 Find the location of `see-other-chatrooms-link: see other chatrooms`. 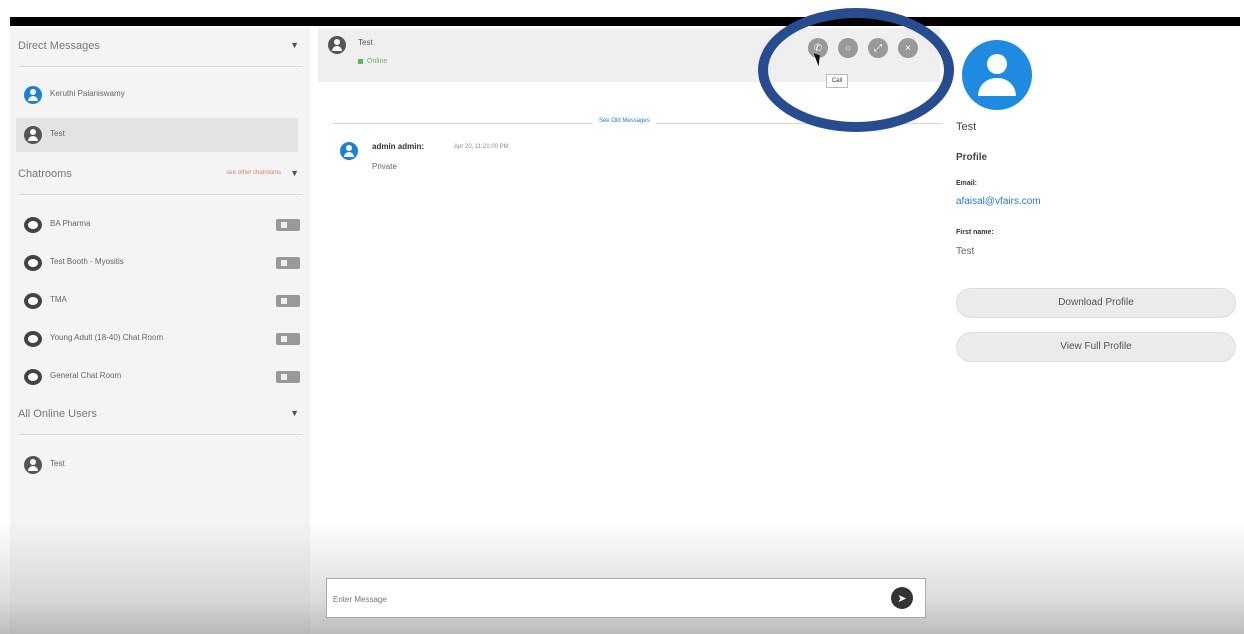

see-other-chatrooms-link: see other chatrooms is located at coordinates (253, 173).